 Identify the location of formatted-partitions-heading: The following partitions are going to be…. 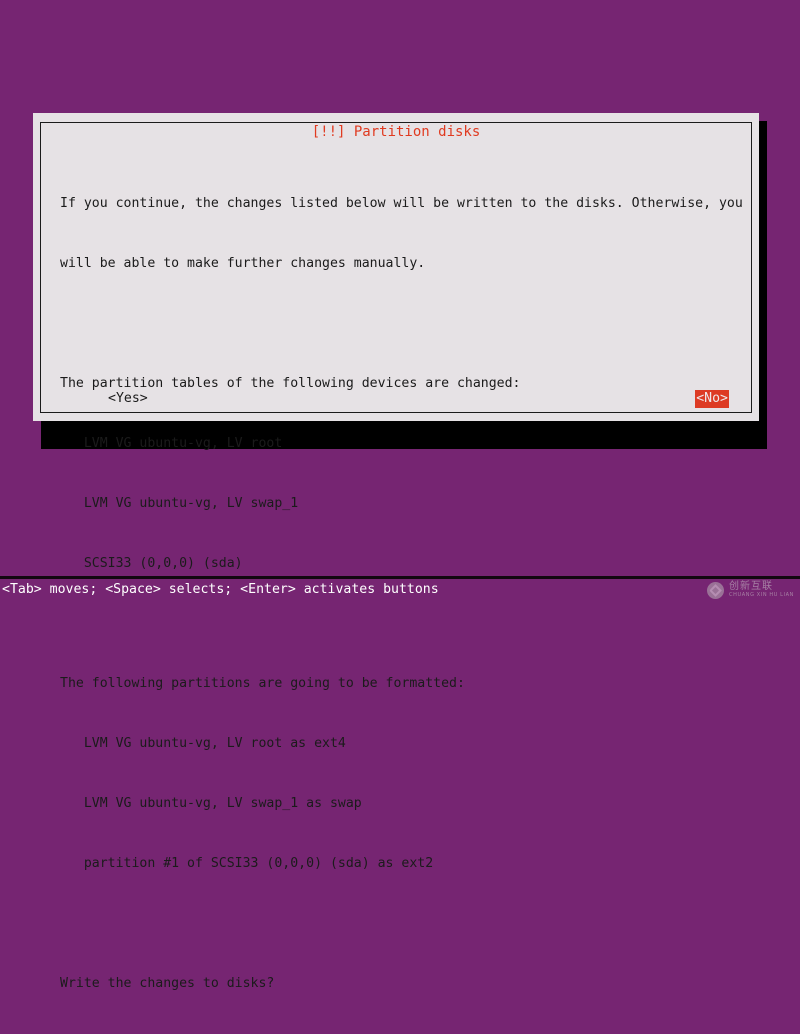
(262, 683).